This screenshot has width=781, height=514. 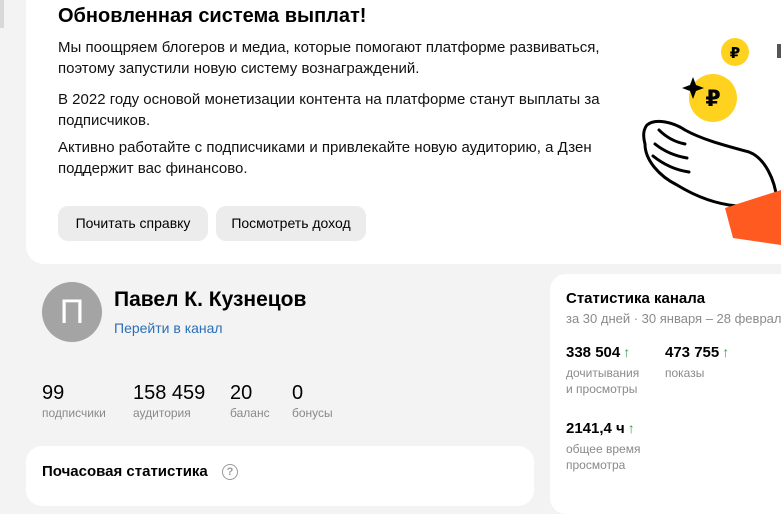 I want to click on stat-label: баланс, so click(x=250, y=413).